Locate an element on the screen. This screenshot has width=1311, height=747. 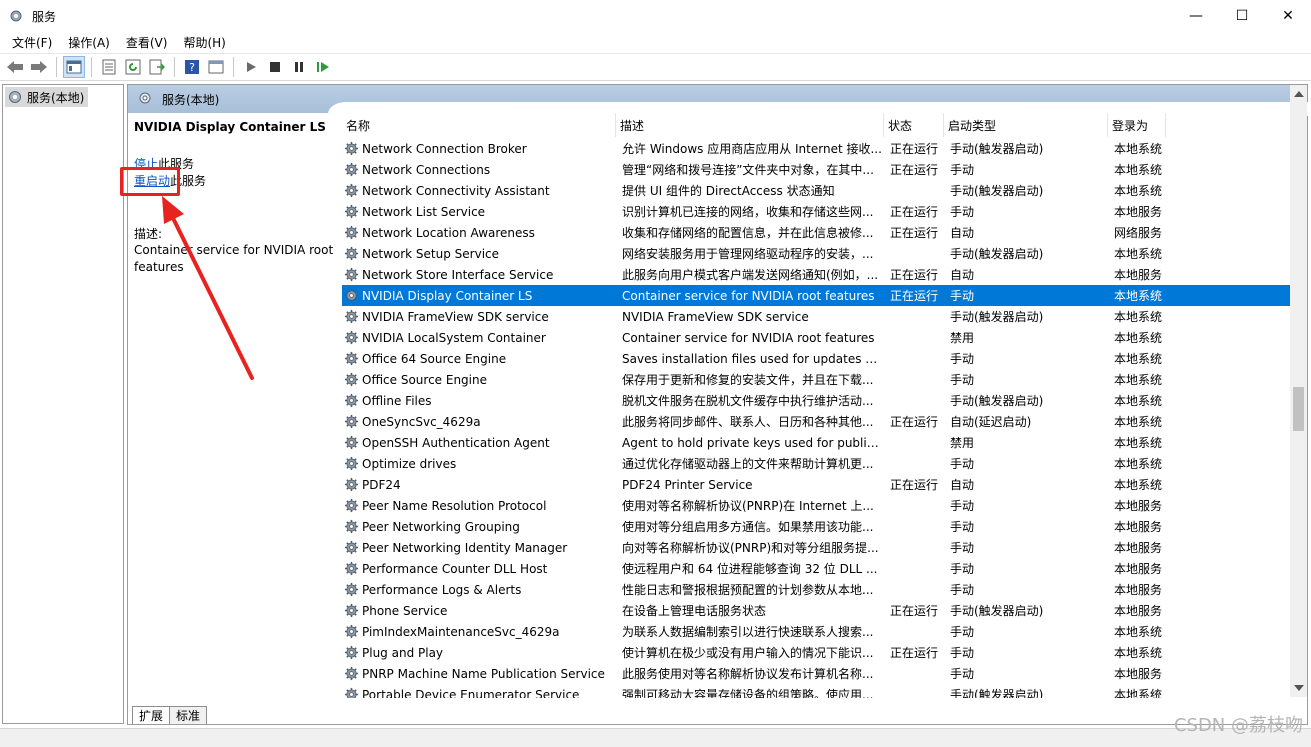
cell-name: NVIDIA FrameView SDK service is located at coordinates (479, 316).